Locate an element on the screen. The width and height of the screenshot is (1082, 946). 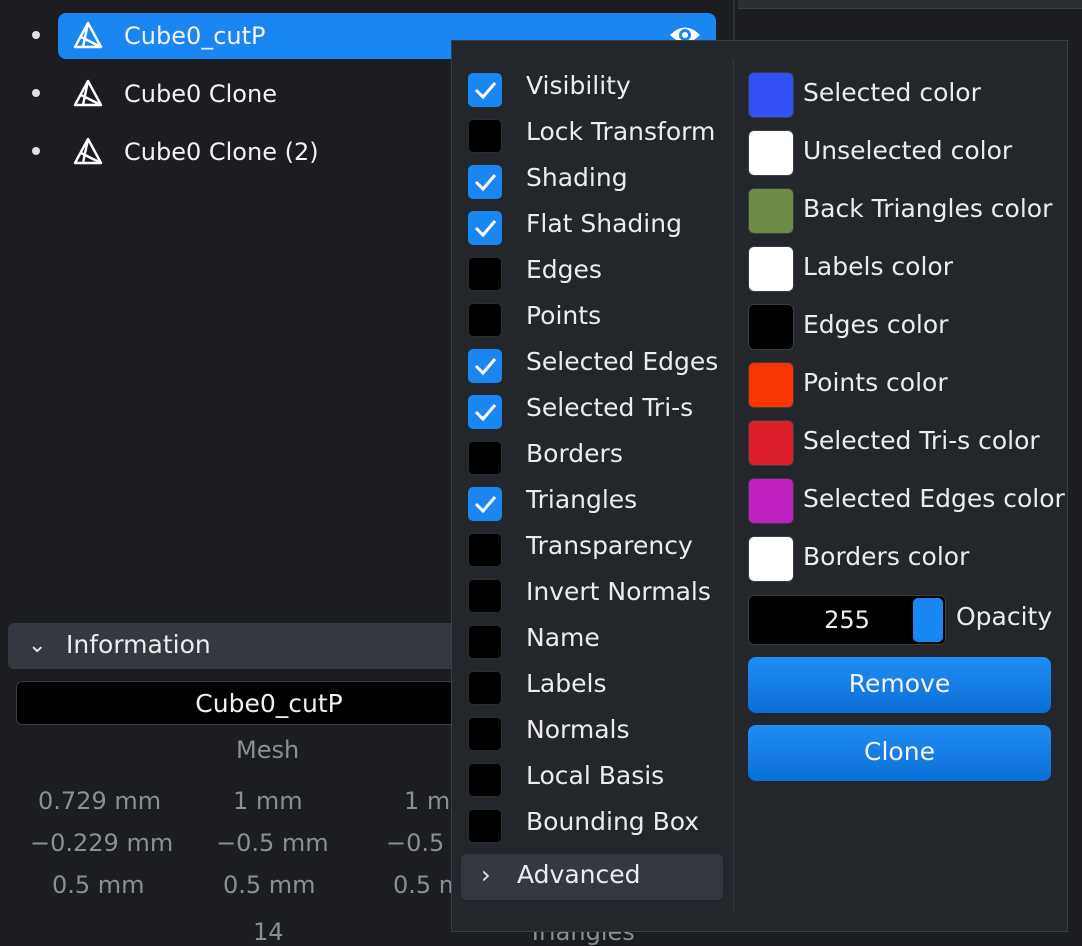
toggle-transparency: Transparency is located at coordinates (598, 550).